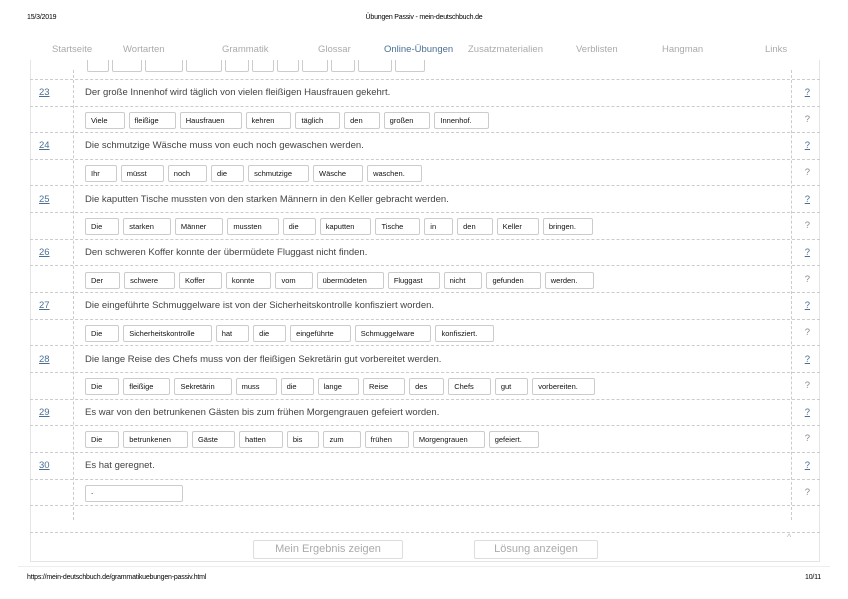 The height and width of the screenshot is (599, 848). I want to click on word-tile: Viele, so click(105, 120).